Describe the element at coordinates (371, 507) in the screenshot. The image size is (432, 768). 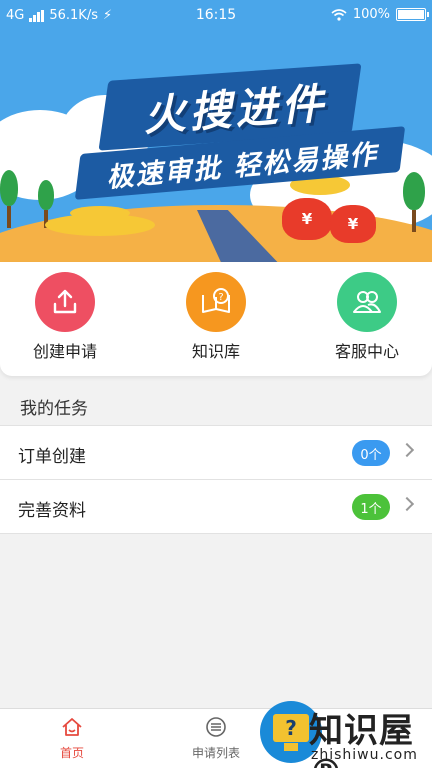
I see `task-count-badge: 1个` at that location.